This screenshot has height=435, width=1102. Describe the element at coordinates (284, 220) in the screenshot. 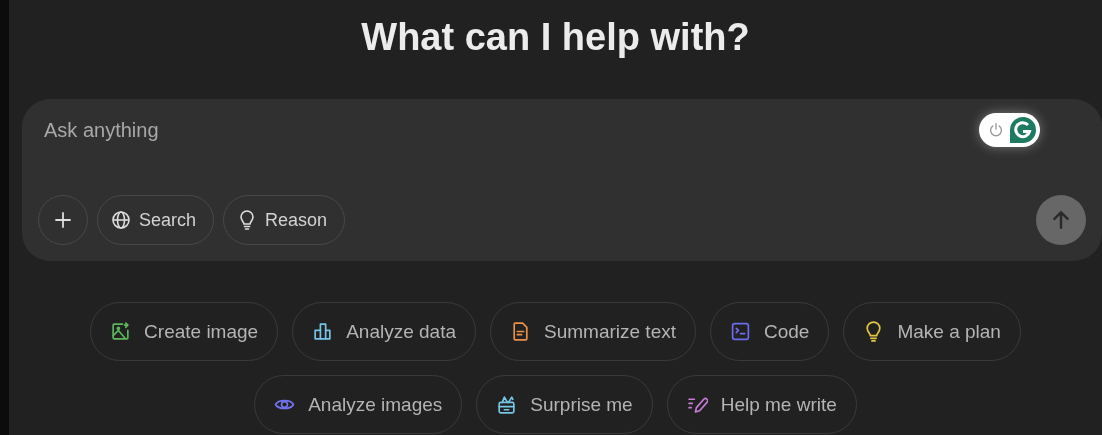

I see `reason-button: Reason` at that location.